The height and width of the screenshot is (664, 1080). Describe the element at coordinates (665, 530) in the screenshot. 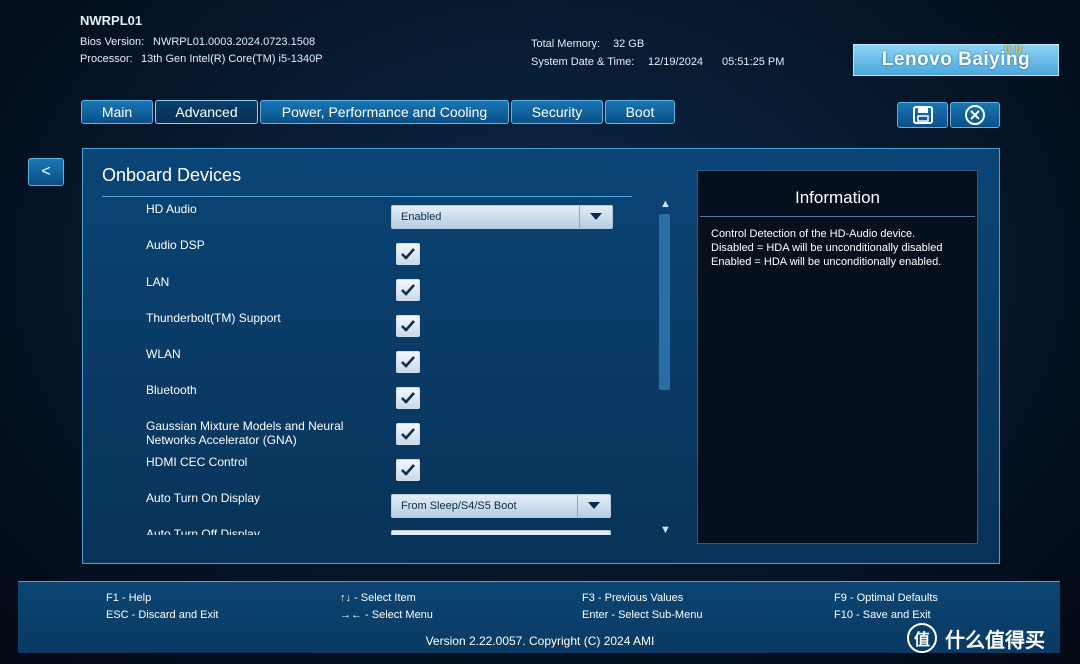

I see `scroll-down-icon: ▼` at that location.